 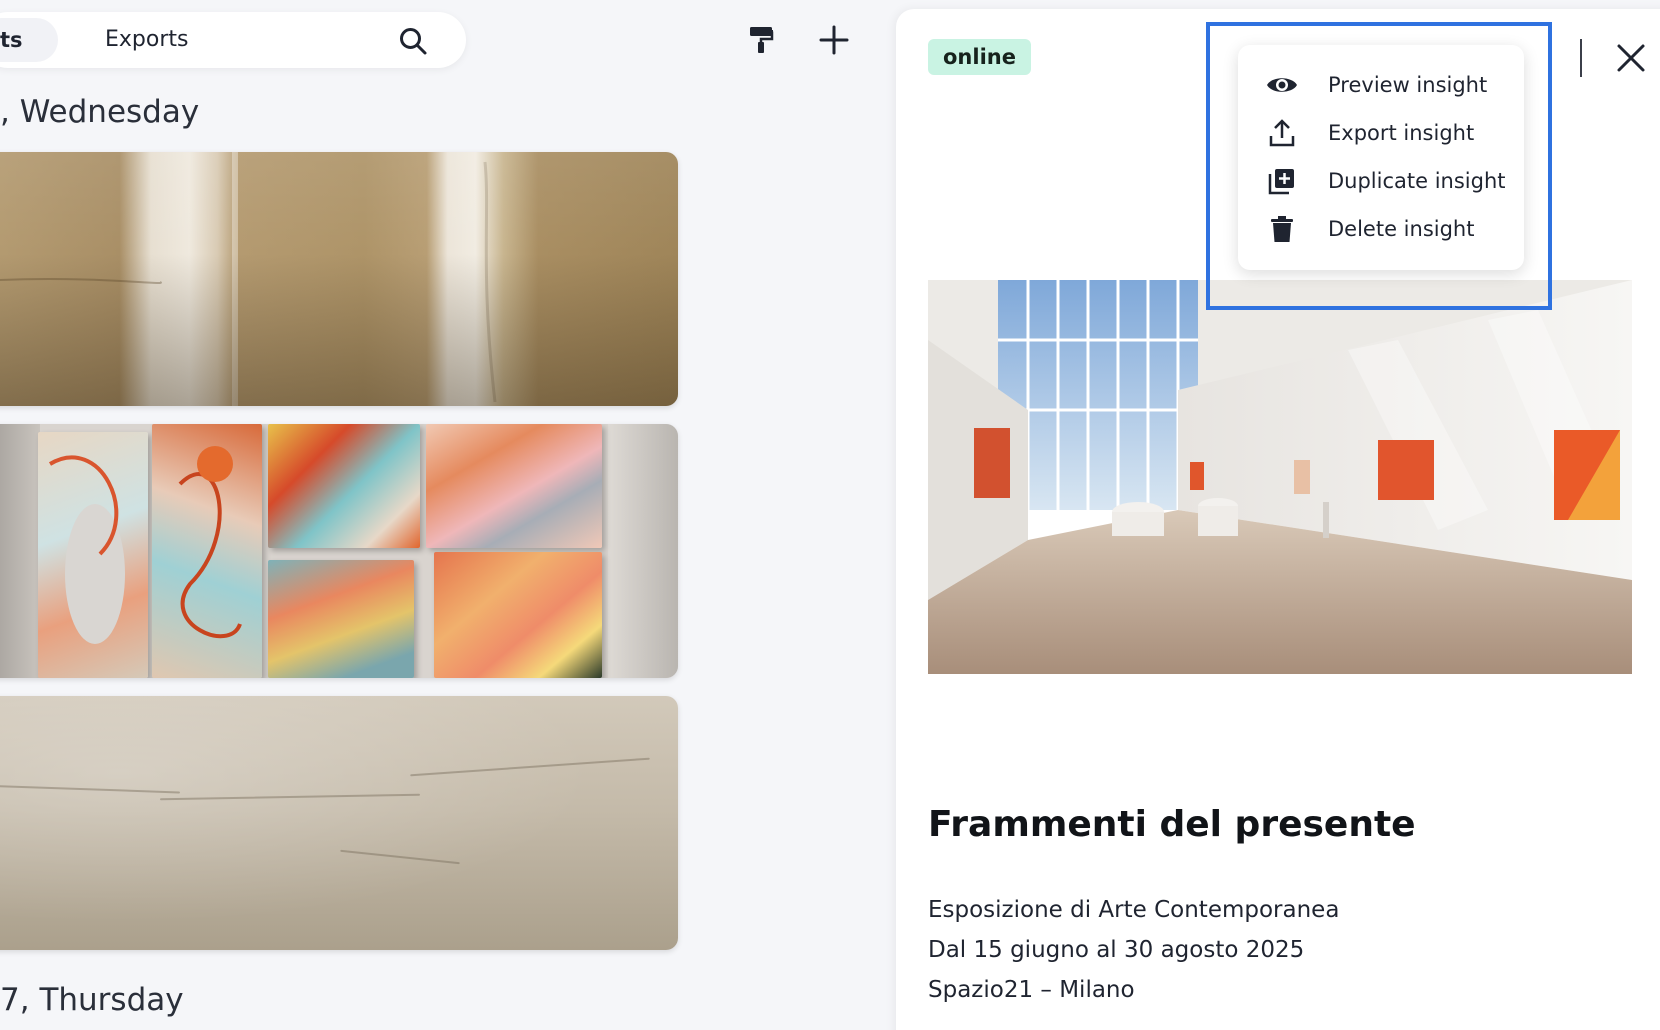 I want to click on wall-texture-art, so click(x=248, y=279).